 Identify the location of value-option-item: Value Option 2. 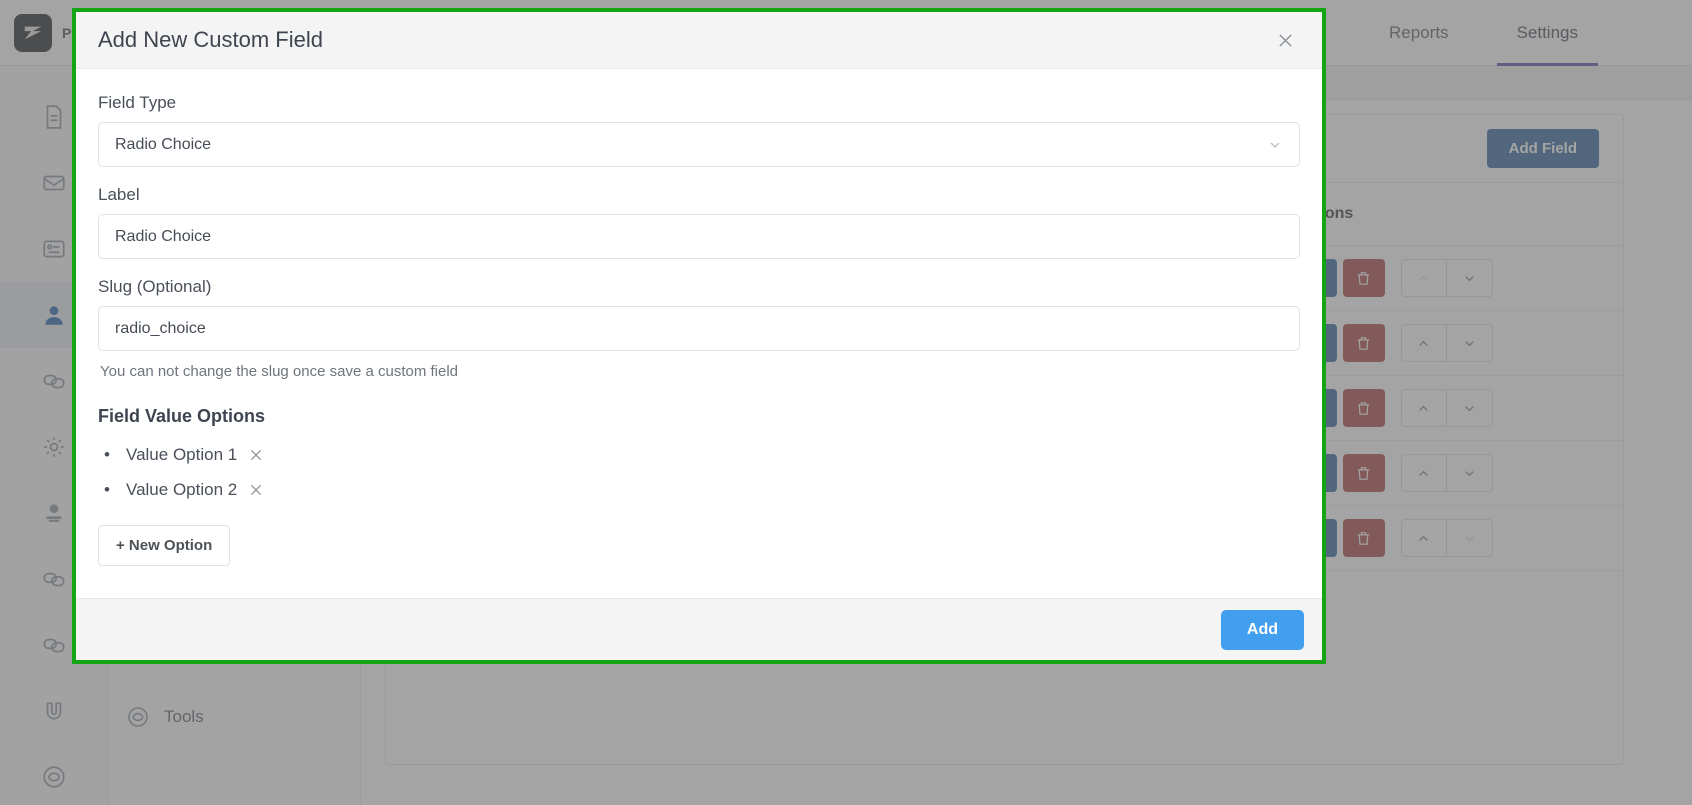
(702, 489).